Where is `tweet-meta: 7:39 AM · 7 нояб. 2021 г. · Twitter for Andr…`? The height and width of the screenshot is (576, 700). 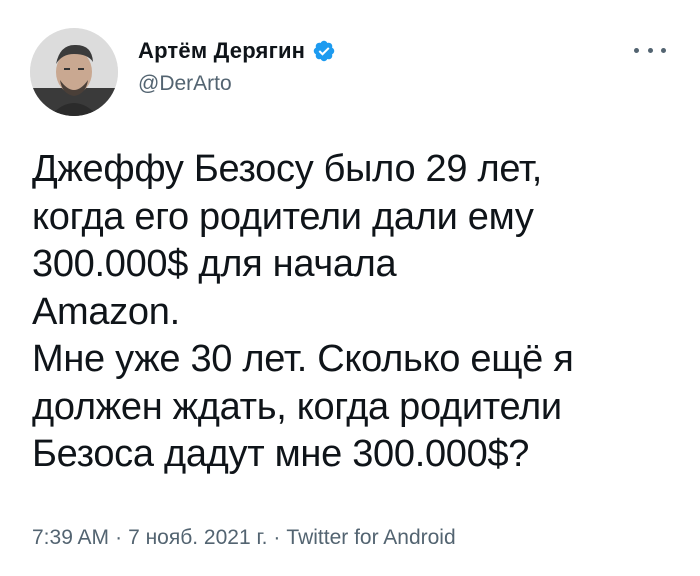 tweet-meta: 7:39 AM · 7 нояб. 2021 г. · Twitter for Andr… is located at coordinates (244, 538).